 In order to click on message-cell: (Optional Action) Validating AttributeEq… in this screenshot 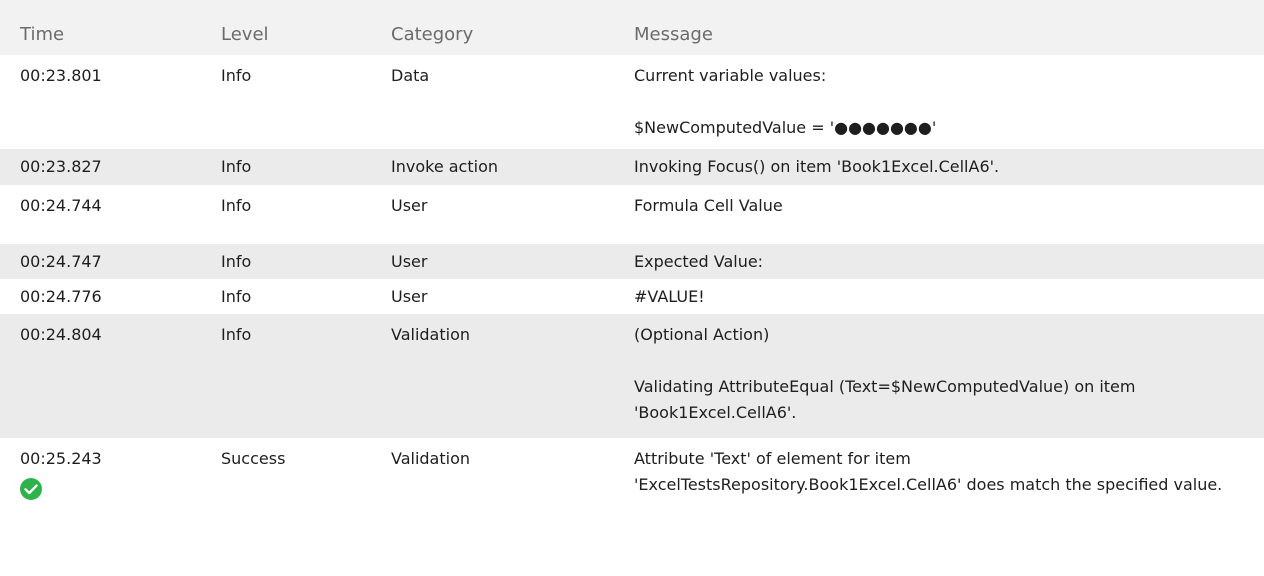, I will do `click(949, 376)`.